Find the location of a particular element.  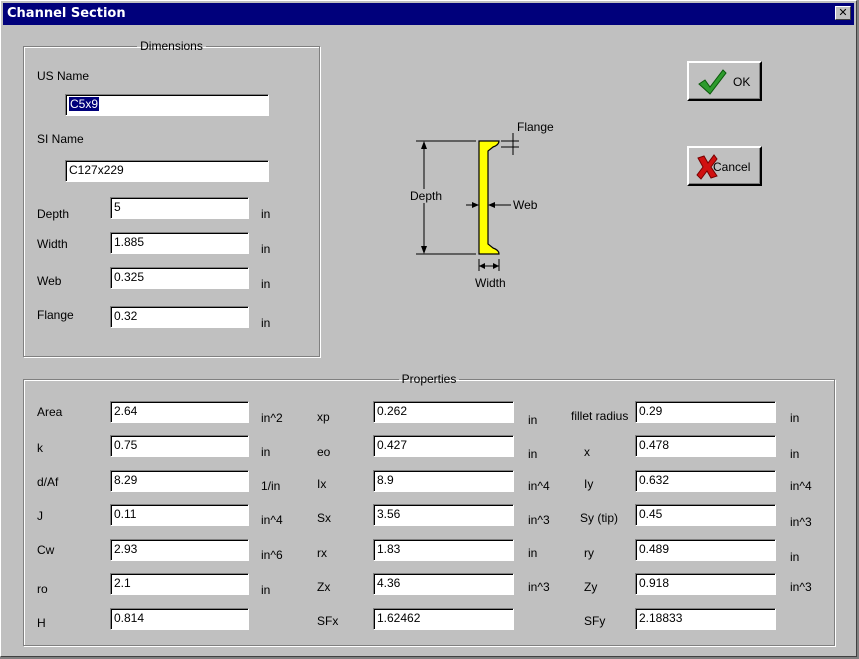

prop-field-sfx: 1.62462 is located at coordinates (443, 619).